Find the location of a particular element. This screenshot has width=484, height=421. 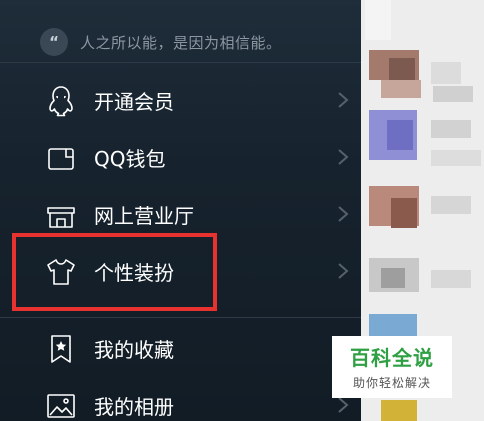

wallet-icon is located at coordinates (61, 159).